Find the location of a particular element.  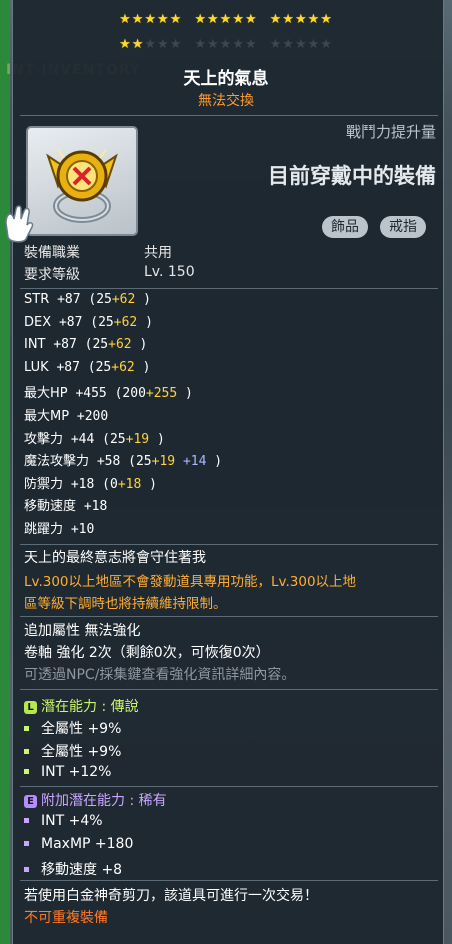

additional-line: 移動速度 +8 is located at coordinates (73, 869).